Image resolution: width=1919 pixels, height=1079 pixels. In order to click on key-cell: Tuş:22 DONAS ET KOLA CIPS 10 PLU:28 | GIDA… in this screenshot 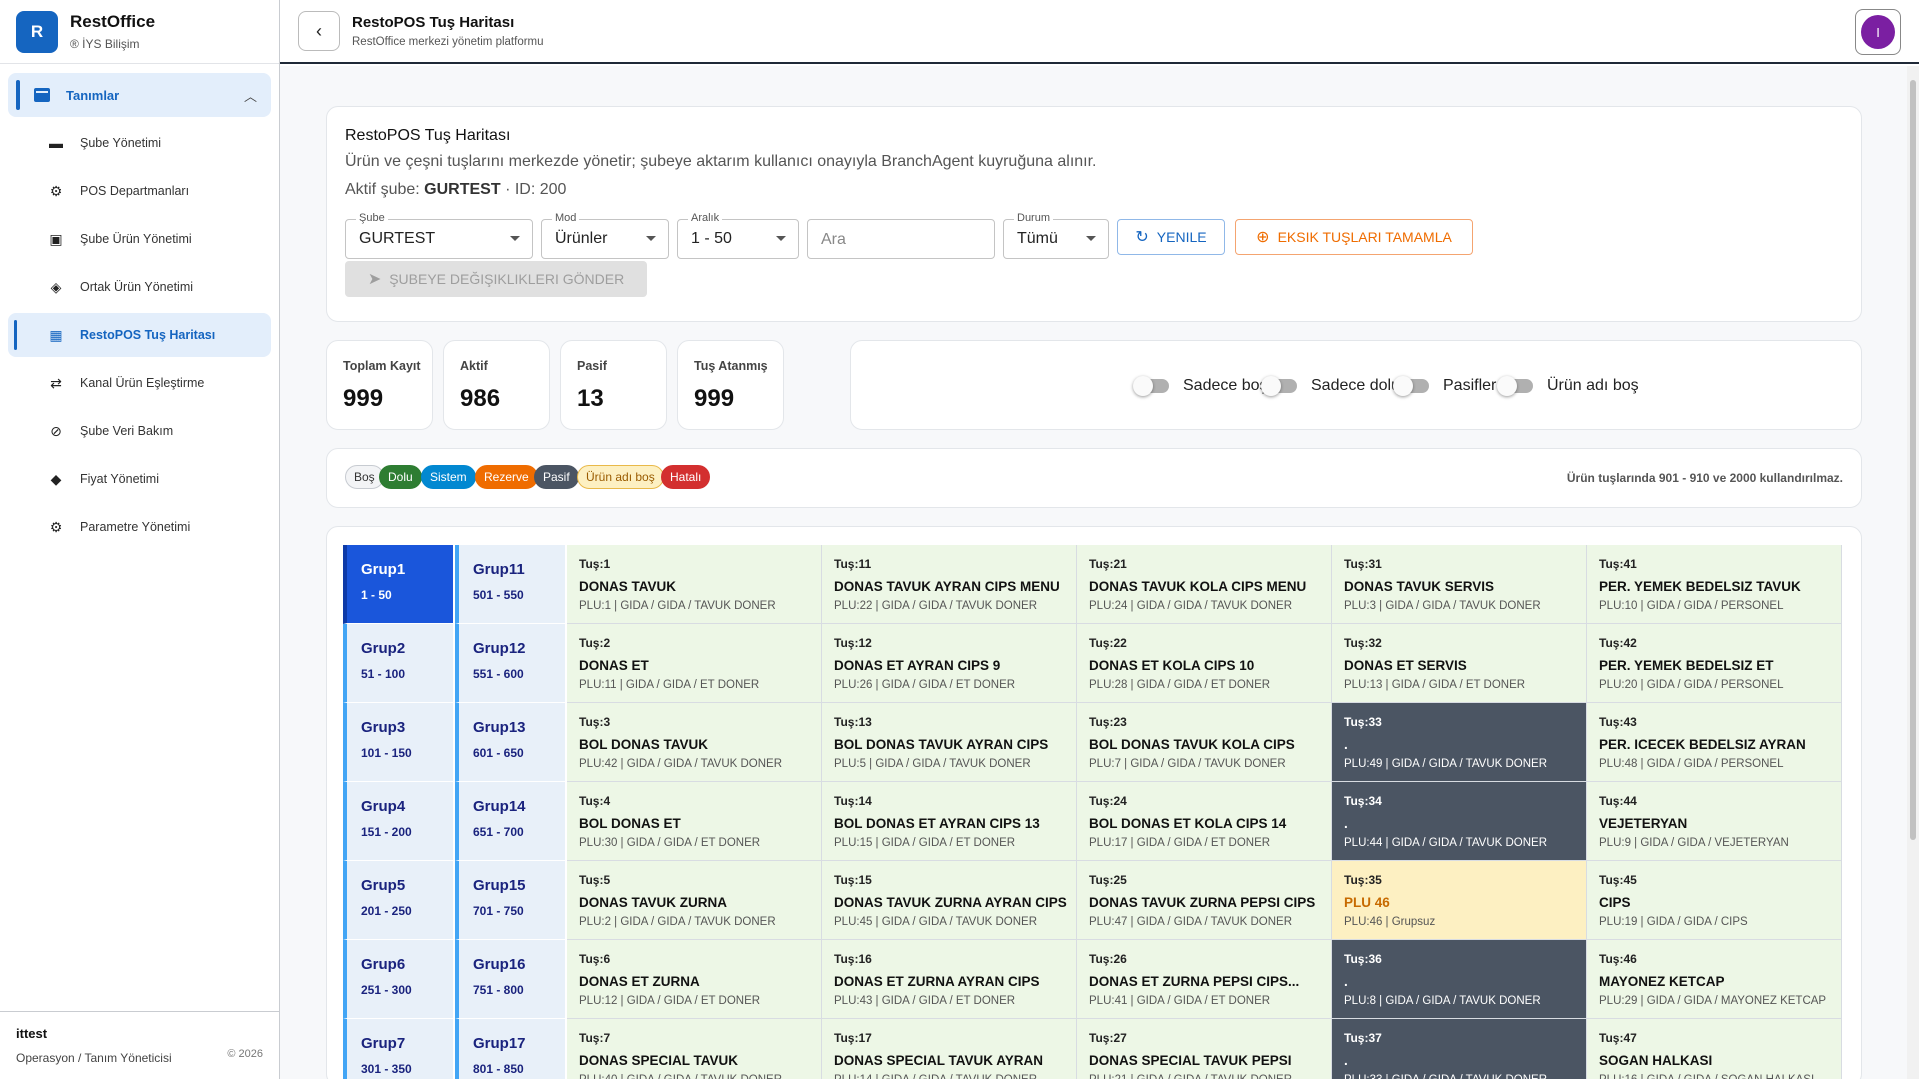, I will do `click(1204, 663)`.